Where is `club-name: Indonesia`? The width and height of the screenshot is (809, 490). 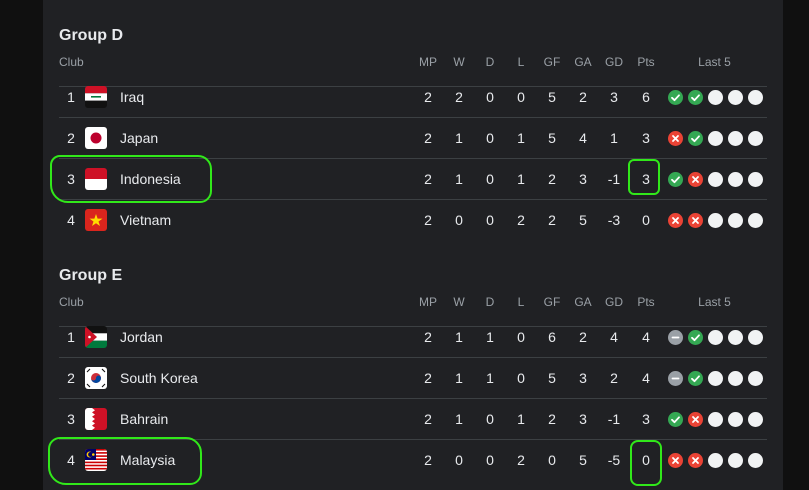
club-name: Indonesia is located at coordinates (150, 179).